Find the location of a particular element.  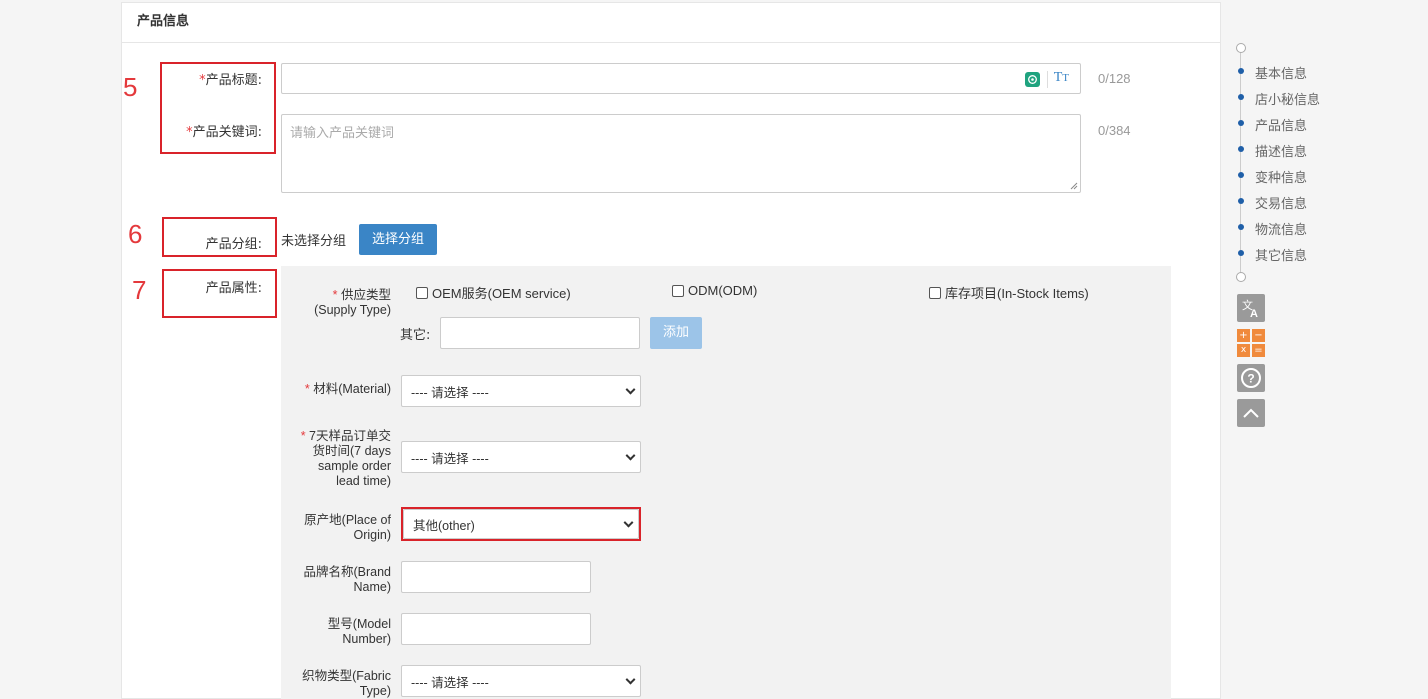

keywords-counter: 0/384 is located at coordinates (1114, 130).